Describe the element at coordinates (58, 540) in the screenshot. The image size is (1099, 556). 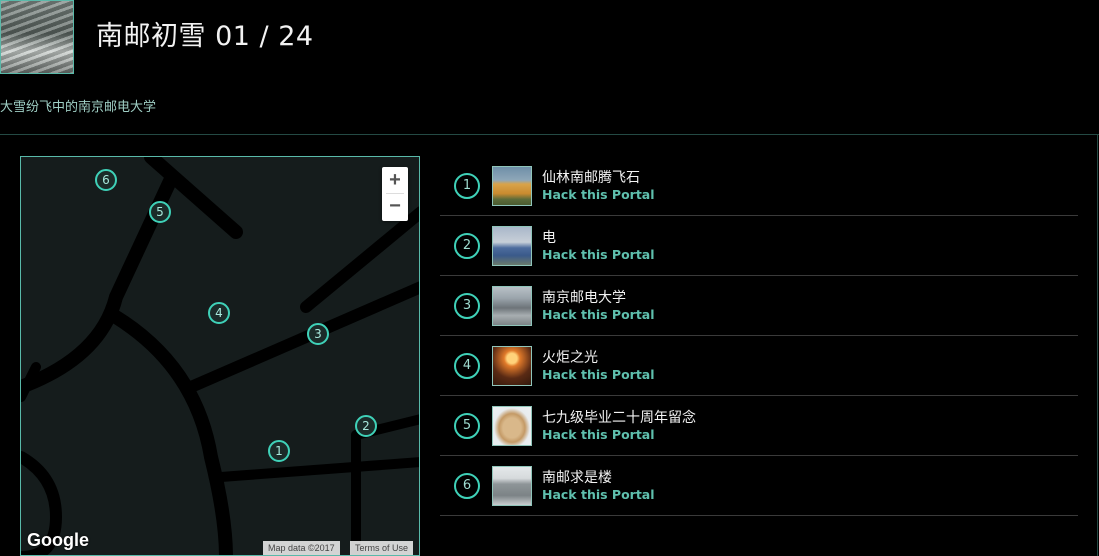
I see `google-logo: Google` at that location.